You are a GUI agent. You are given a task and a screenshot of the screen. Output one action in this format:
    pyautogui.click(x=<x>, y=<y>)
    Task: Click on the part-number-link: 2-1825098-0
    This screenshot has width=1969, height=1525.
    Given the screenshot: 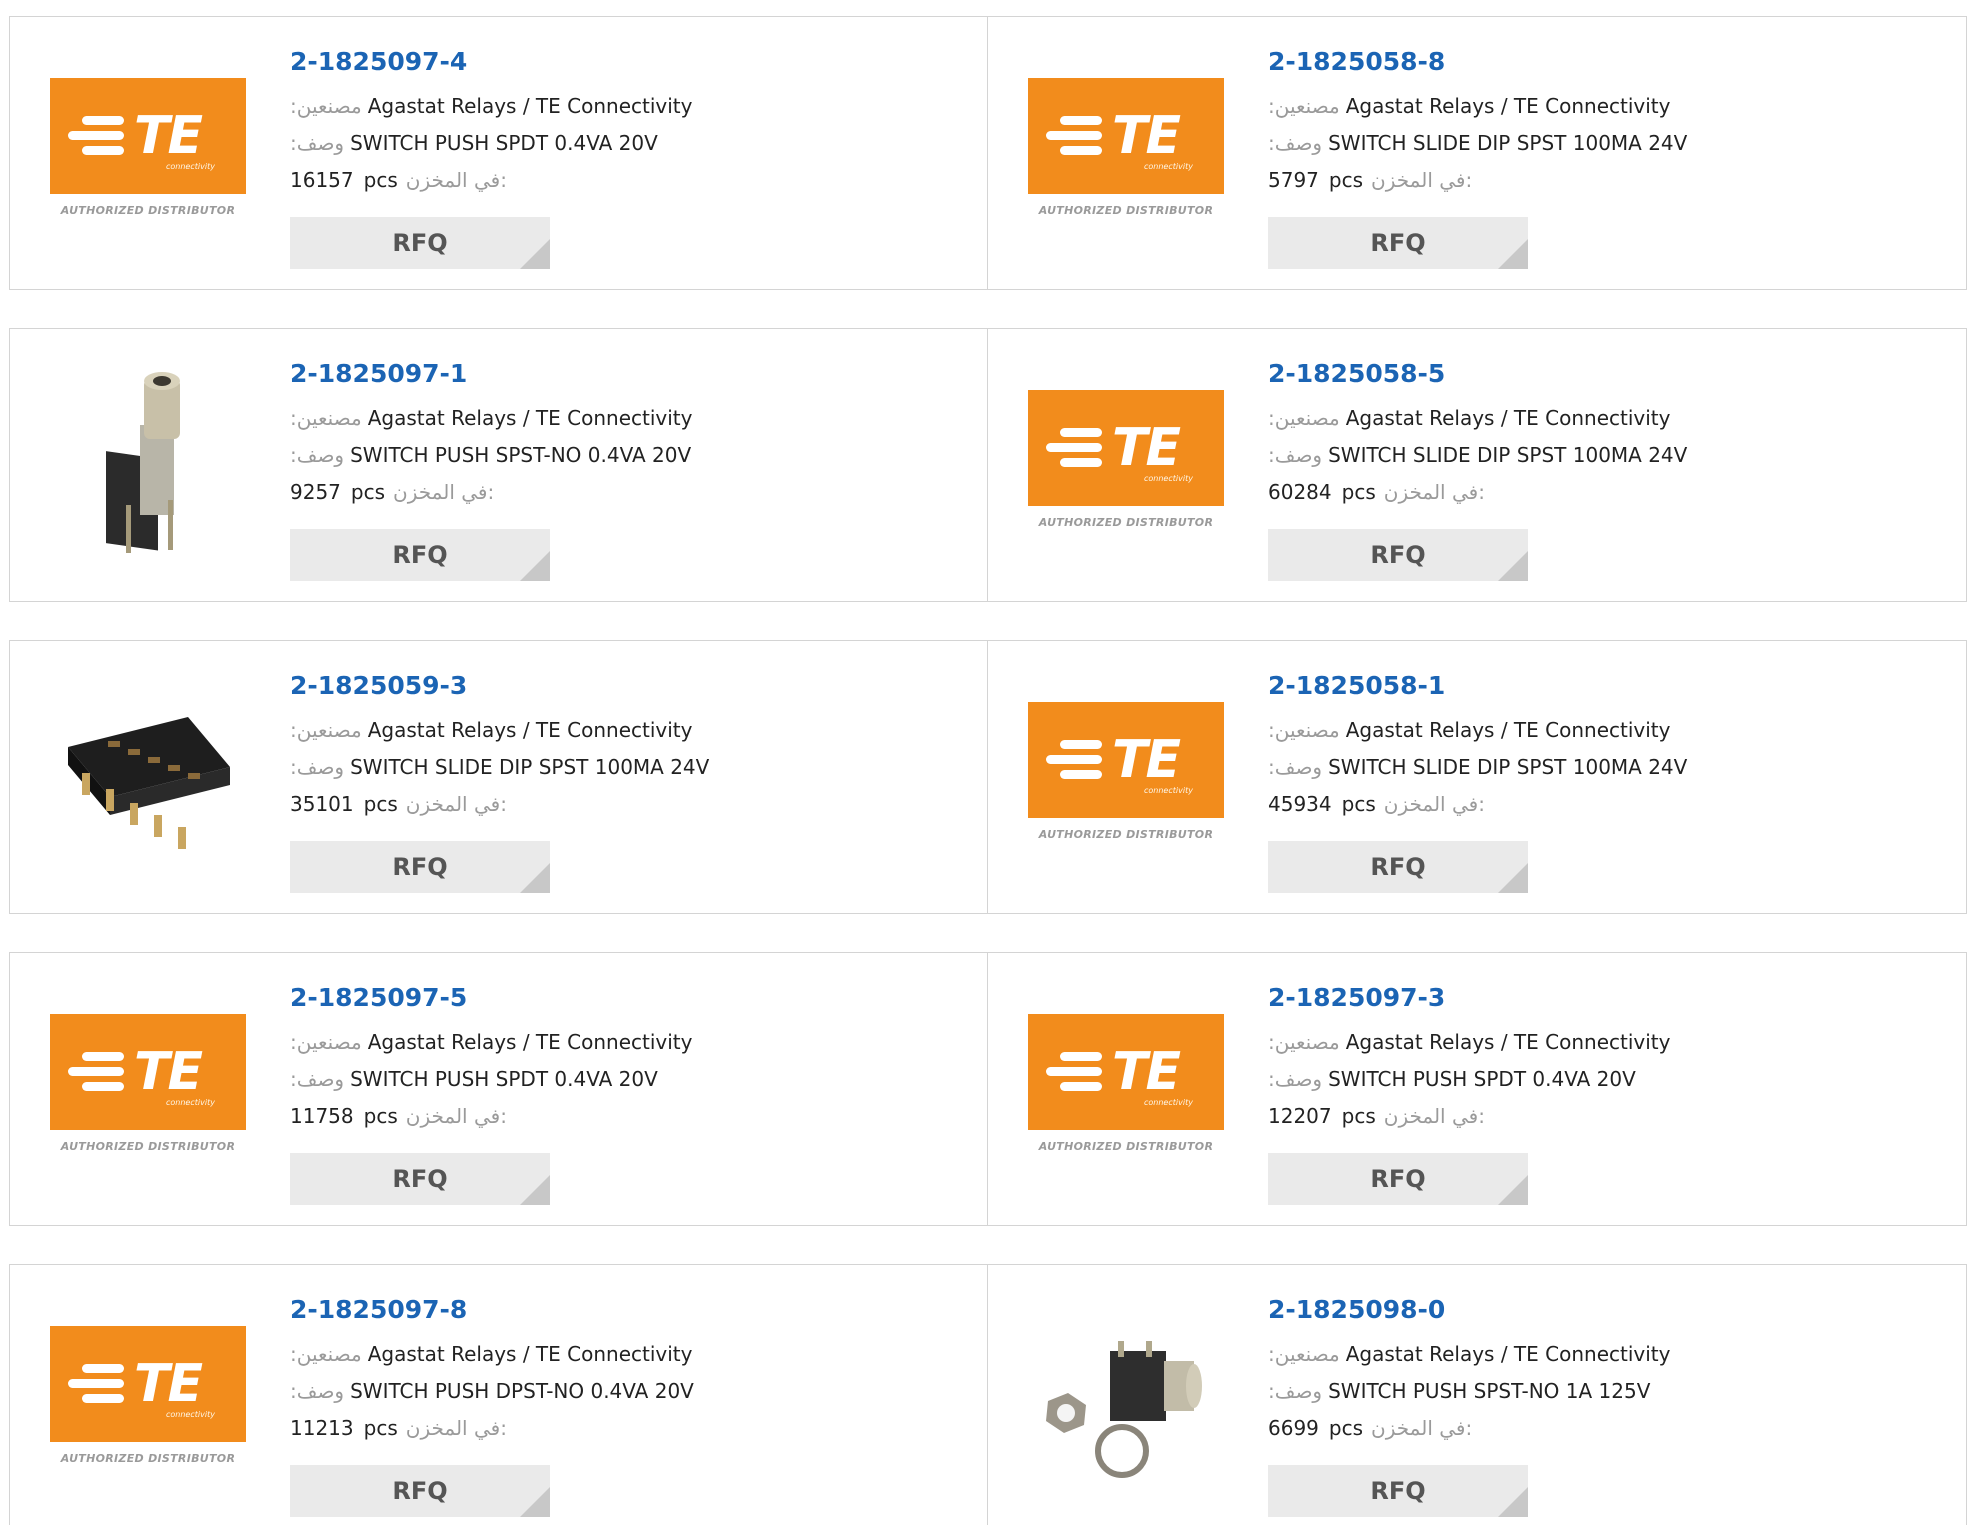 What is the action you would take?
    pyautogui.click(x=1469, y=1309)
    